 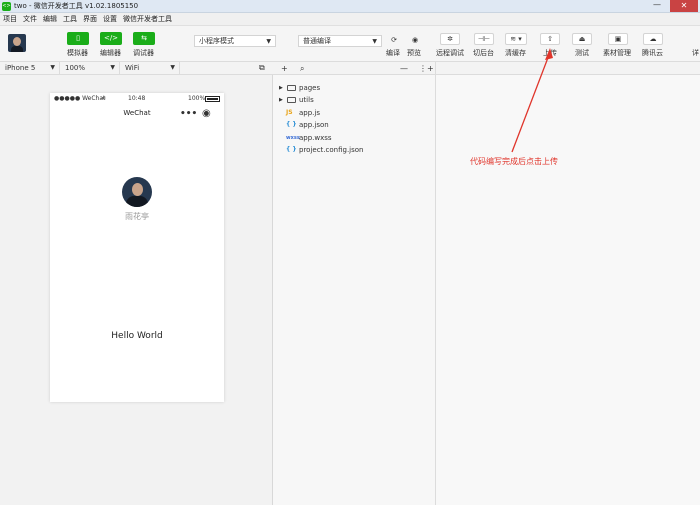 I want to click on device-select: iPhone 5 ▼, so click(x=30, y=68).